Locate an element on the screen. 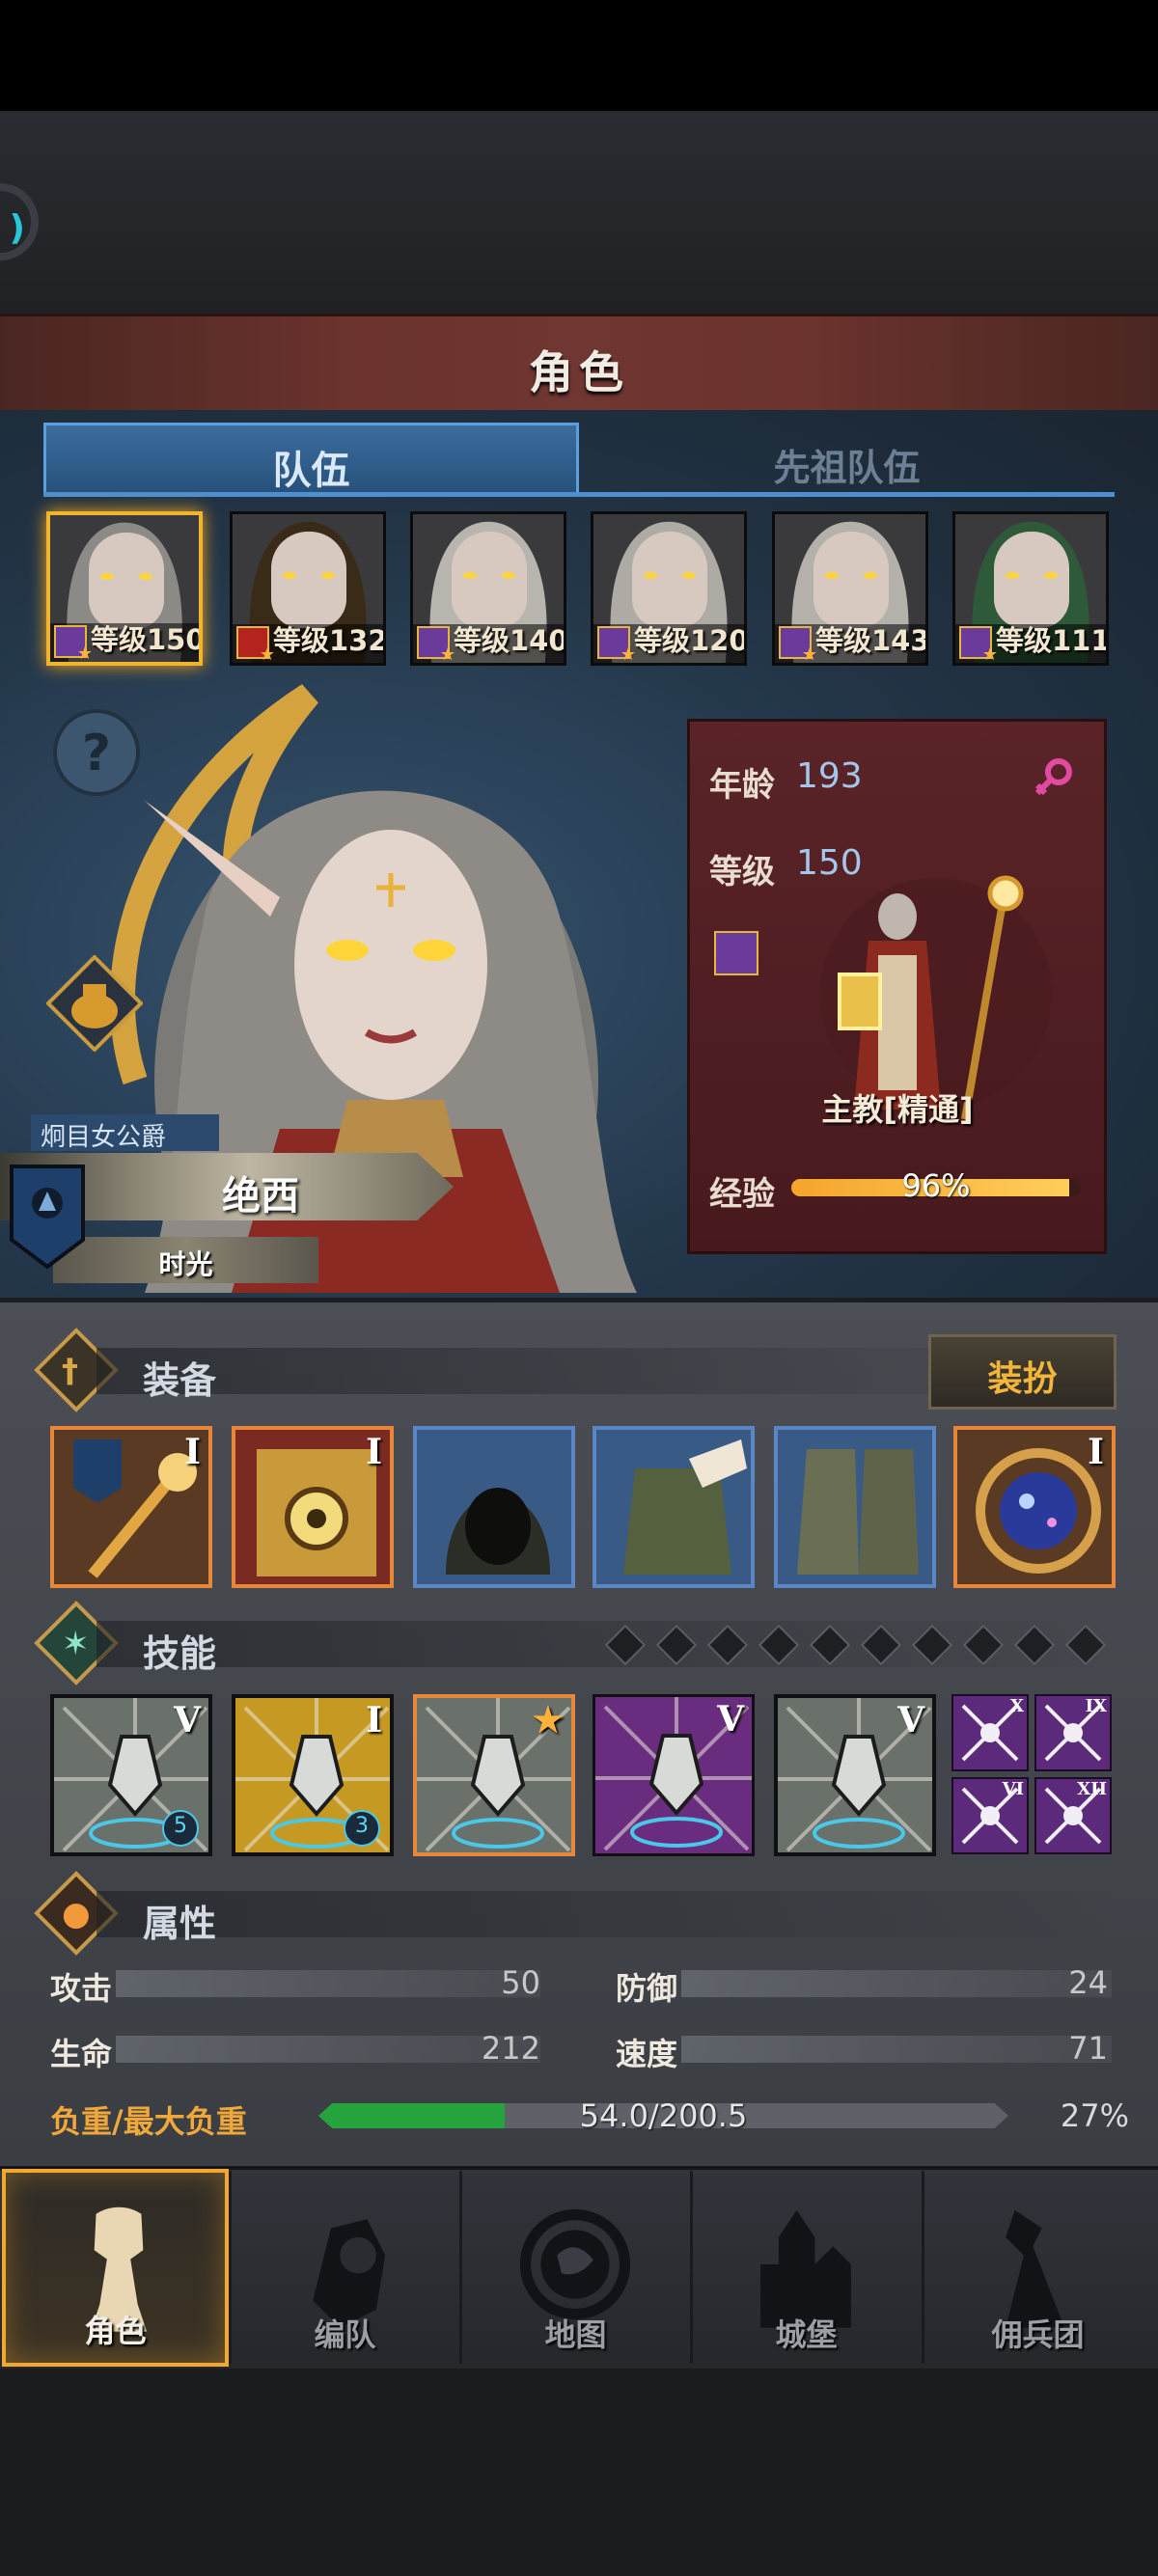  skill-rank: ★ is located at coordinates (548, 1720).